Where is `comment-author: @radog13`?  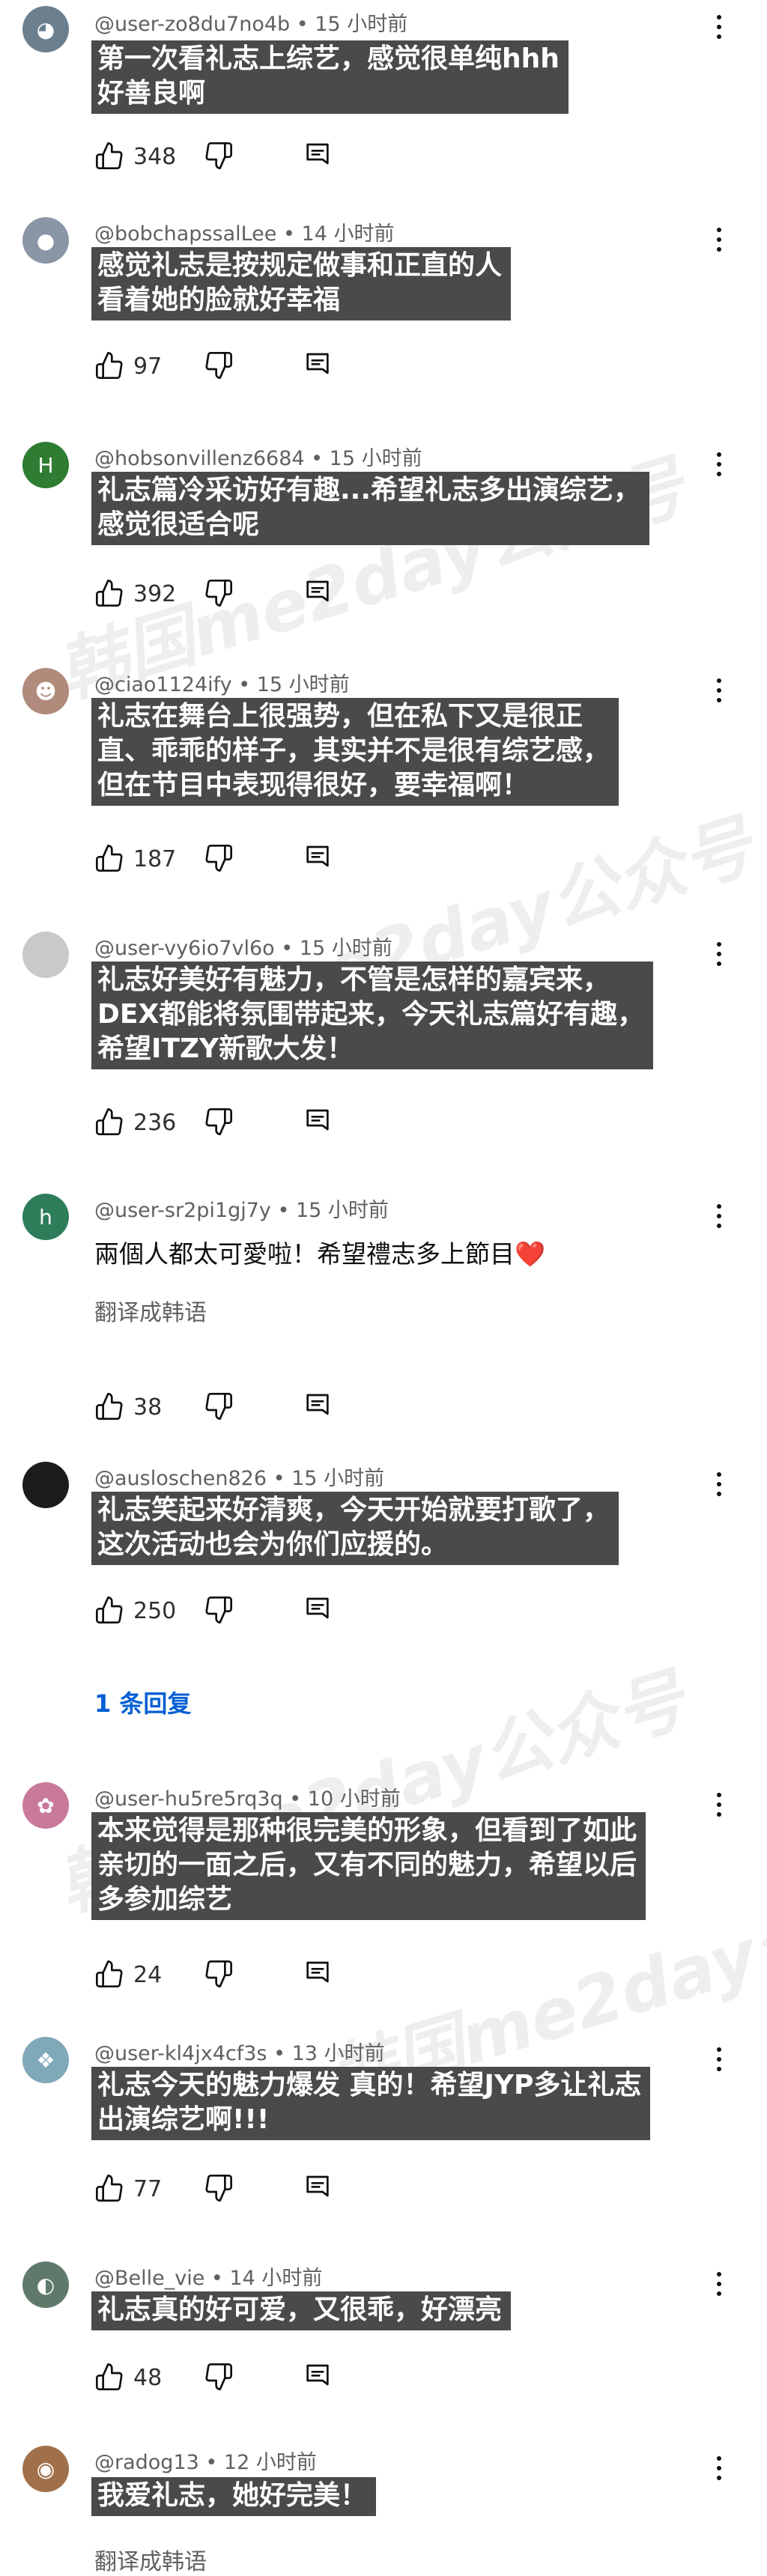 comment-author: @radog13 is located at coordinates (146, 2462).